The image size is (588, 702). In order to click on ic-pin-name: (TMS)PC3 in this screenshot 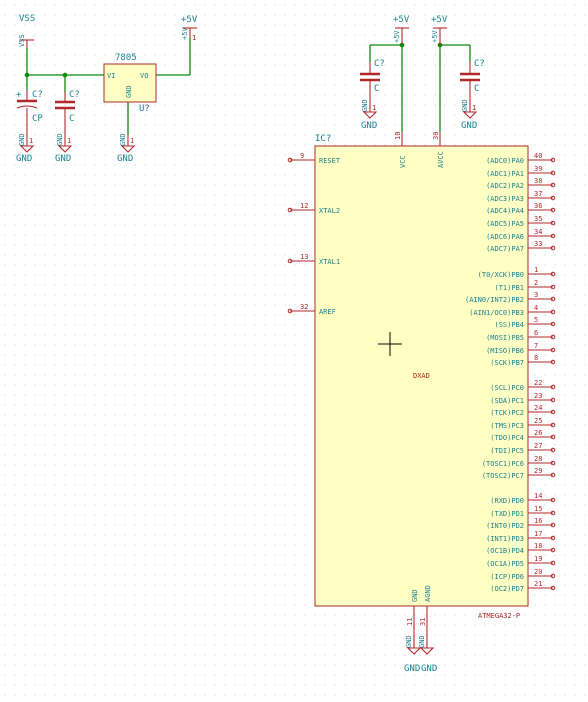, I will do `click(507, 426)`.